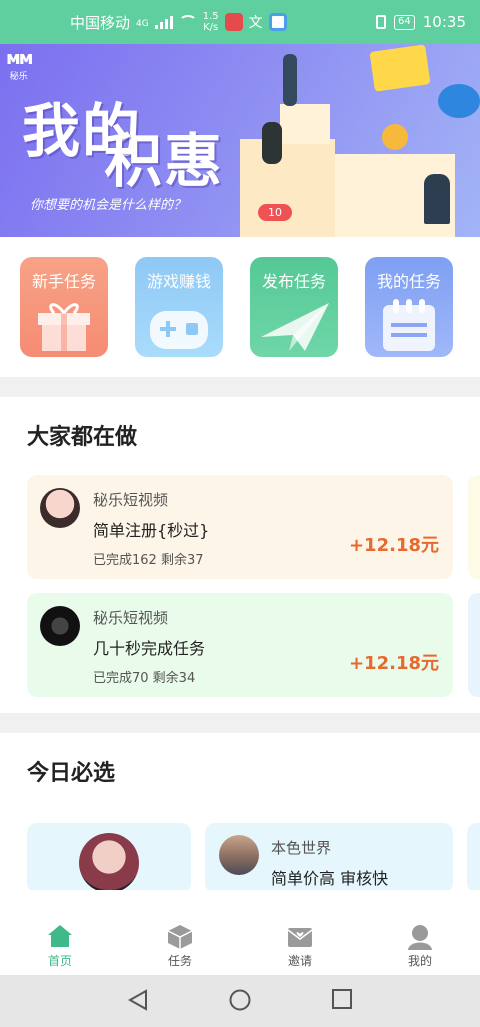  Describe the element at coordinates (277, 22) in the screenshot. I see `notification-browser-icon` at that location.